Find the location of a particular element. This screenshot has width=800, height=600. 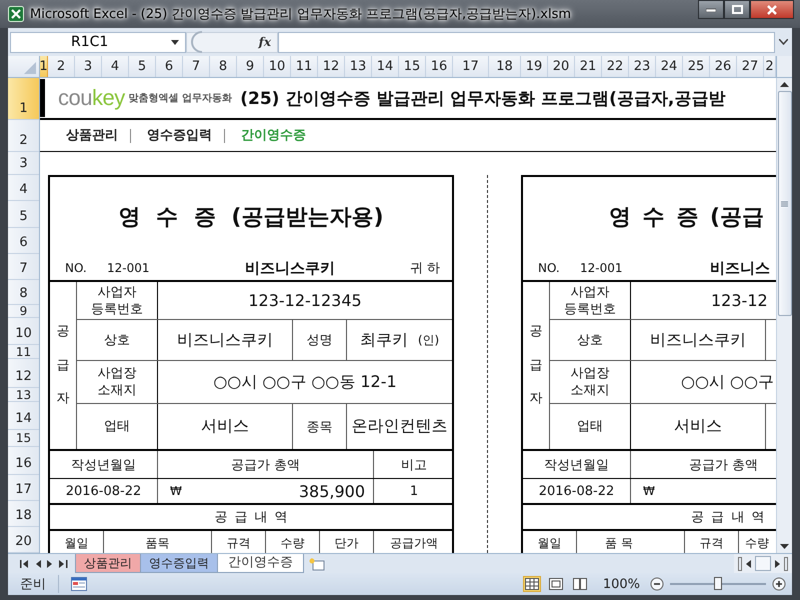

sheet-tab: 상품관리 is located at coordinates (108, 563).